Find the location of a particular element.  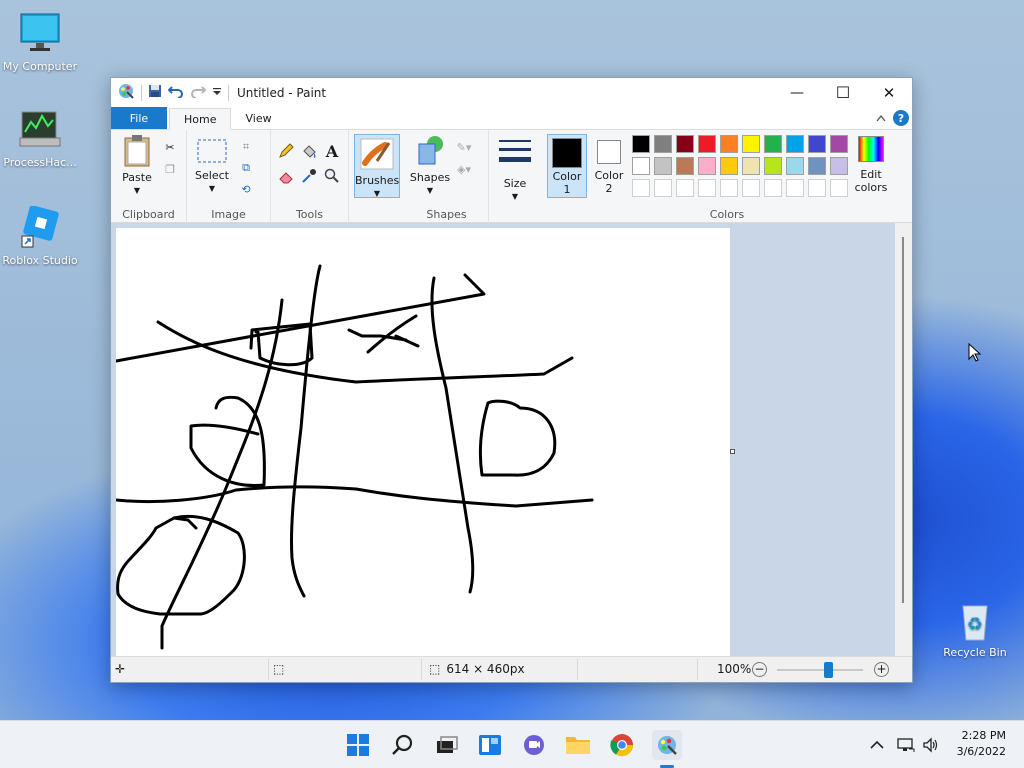

show-hidden-icons is located at coordinates (877, 744).